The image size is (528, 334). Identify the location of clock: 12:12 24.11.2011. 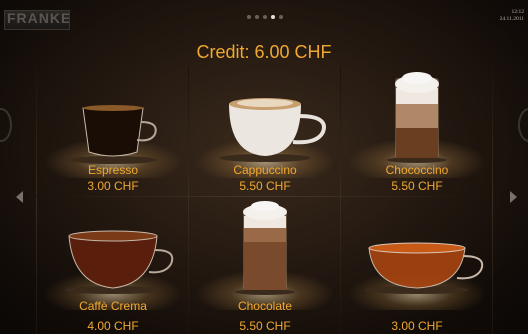
(512, 16).